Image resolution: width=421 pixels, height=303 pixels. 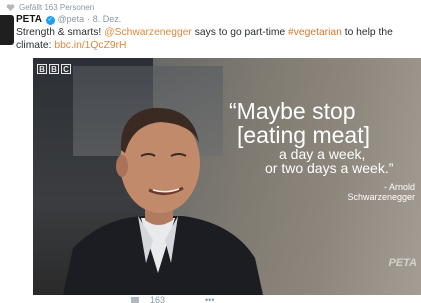 What do you see at coordinates (292, 111) in the screenshot?
I see `quote-line: “Maybe stop` at bounding box center [292, 111].